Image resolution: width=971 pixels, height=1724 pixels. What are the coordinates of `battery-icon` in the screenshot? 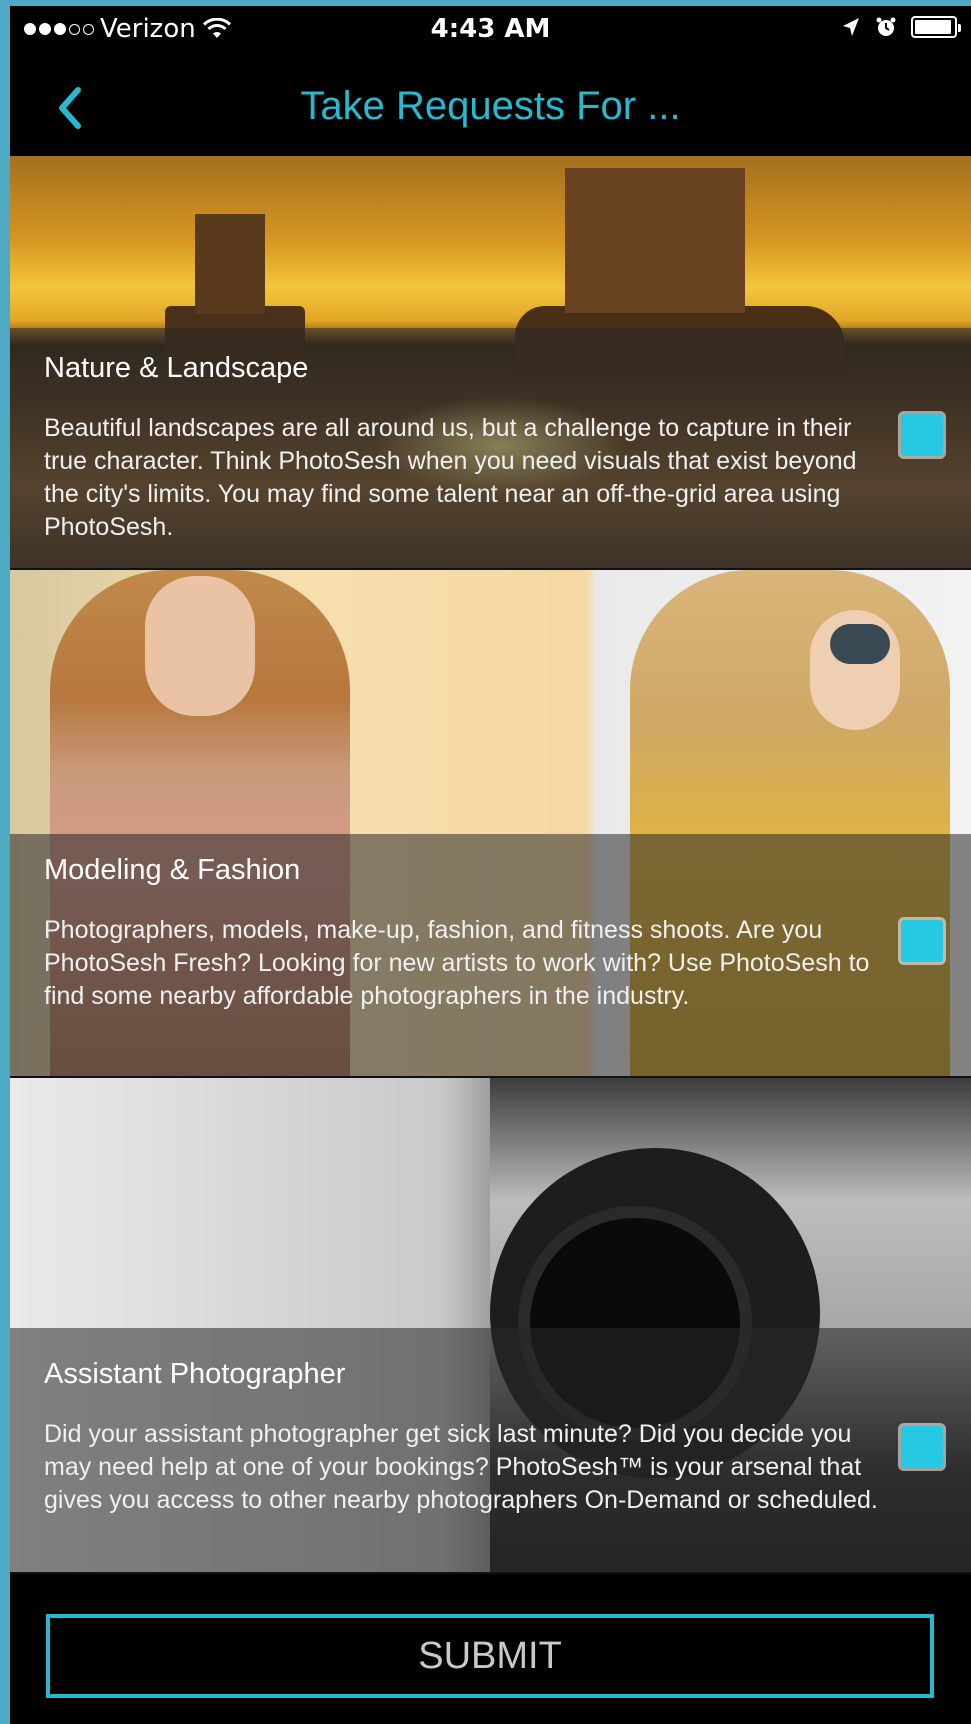 It's located at (936, 27).